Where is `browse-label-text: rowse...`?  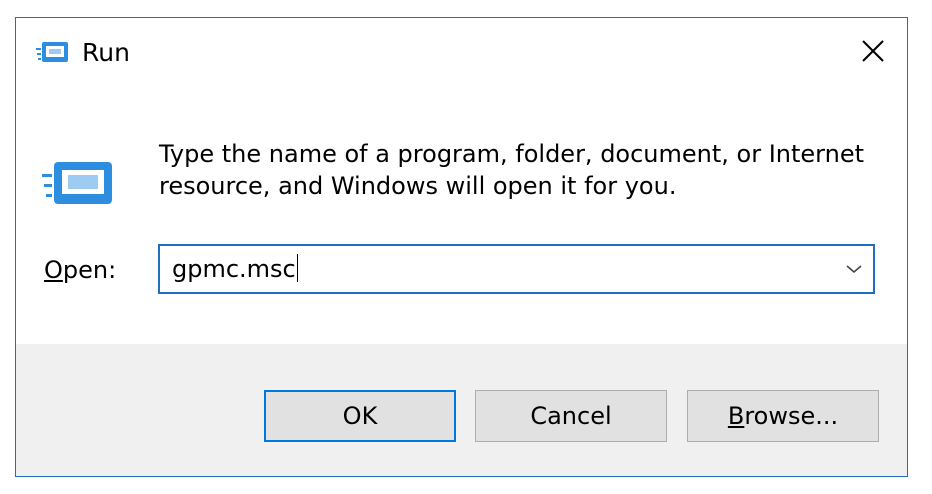
browse-label-text: rowse... is located at coordinates (791, 416).